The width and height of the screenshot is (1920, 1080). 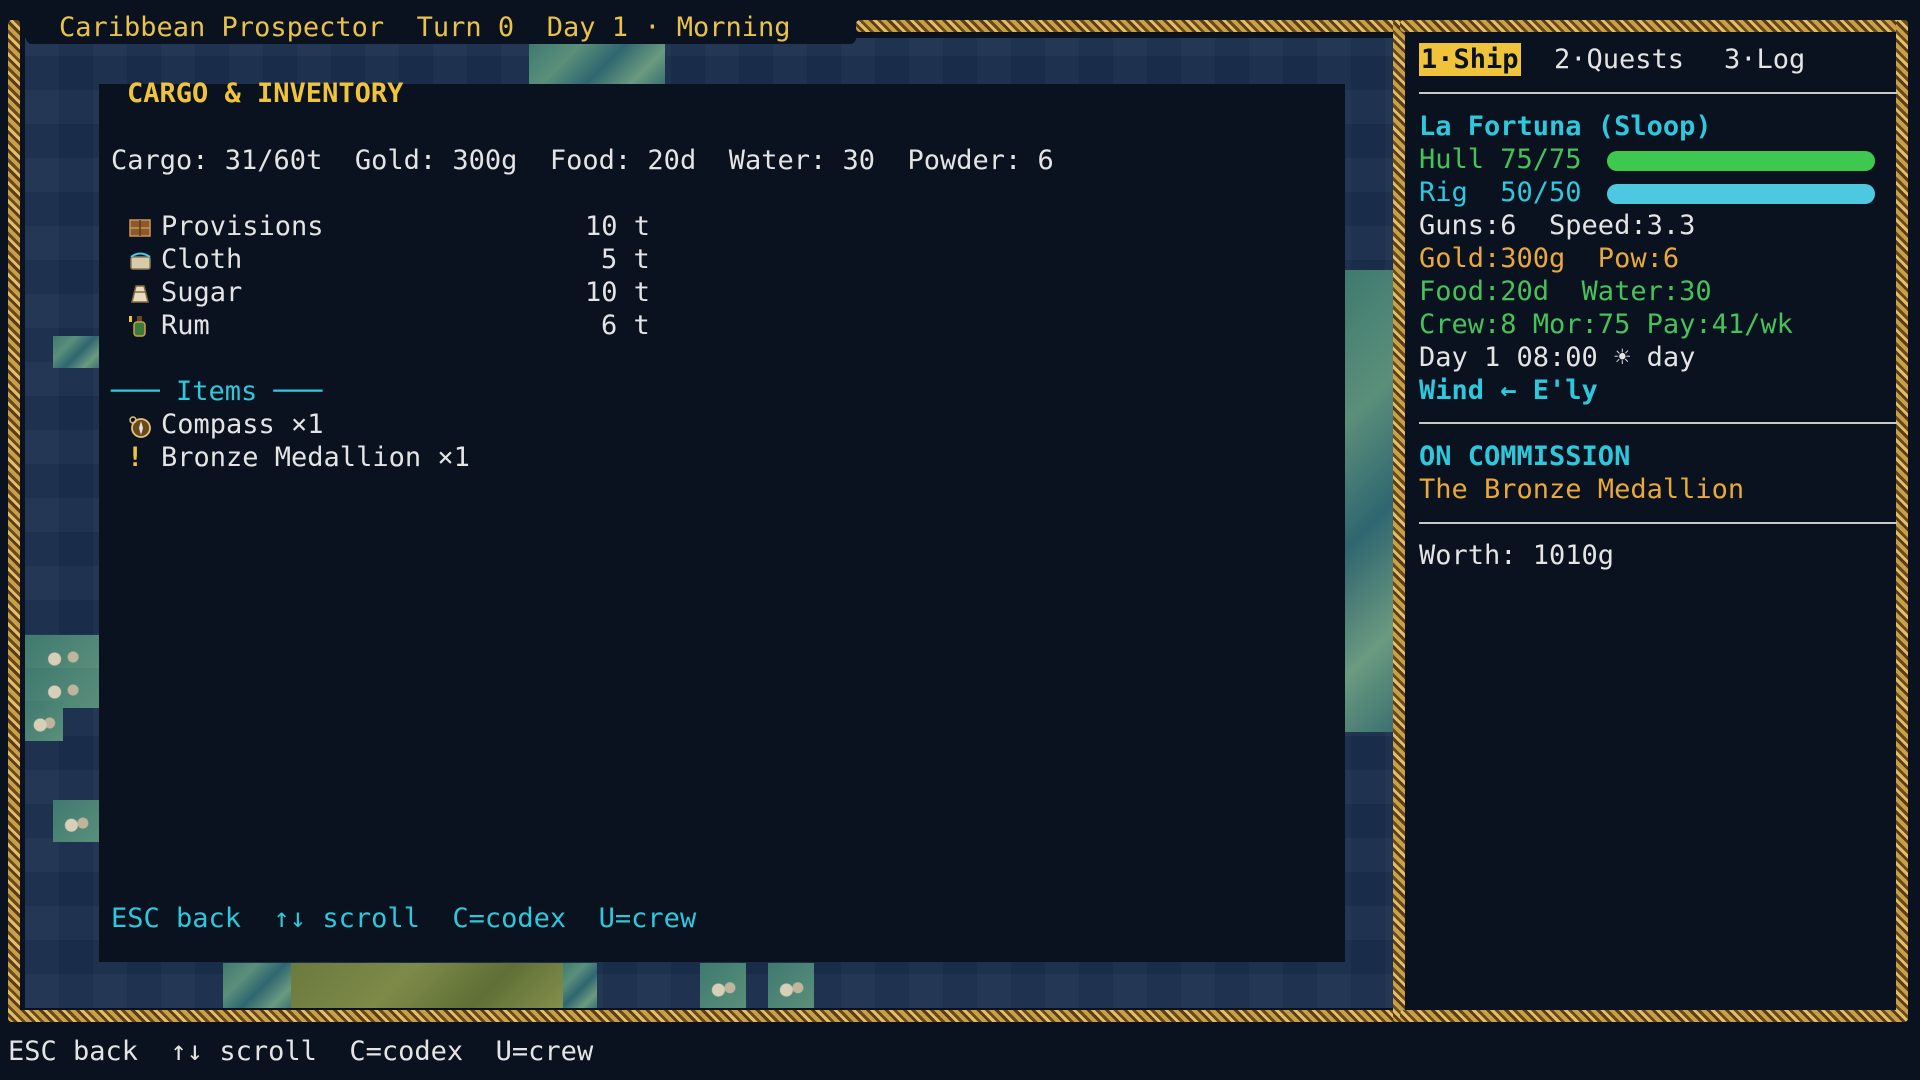 I want to click on goods-qty-rum: 6 t, so click(x=625, y=325).